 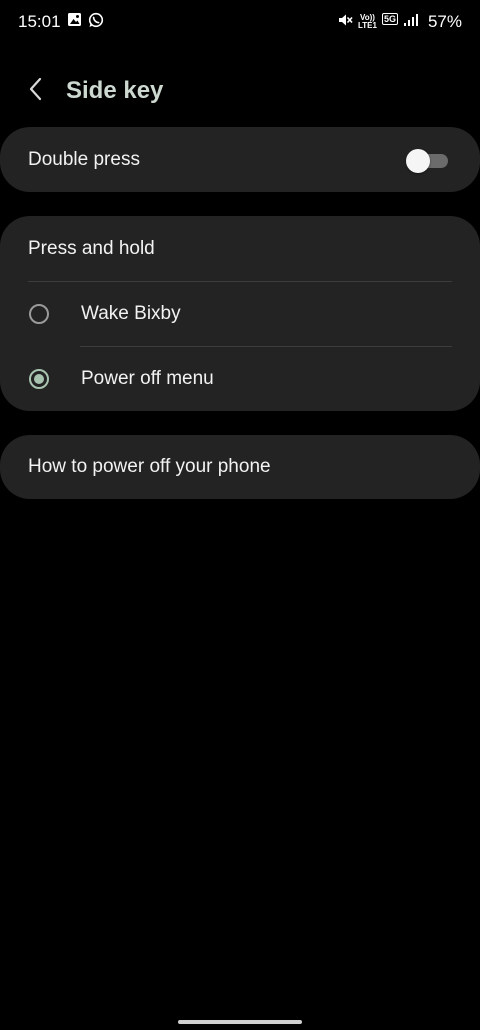 I want to click on double-press-row: Double press, so click(x=240, y=159).